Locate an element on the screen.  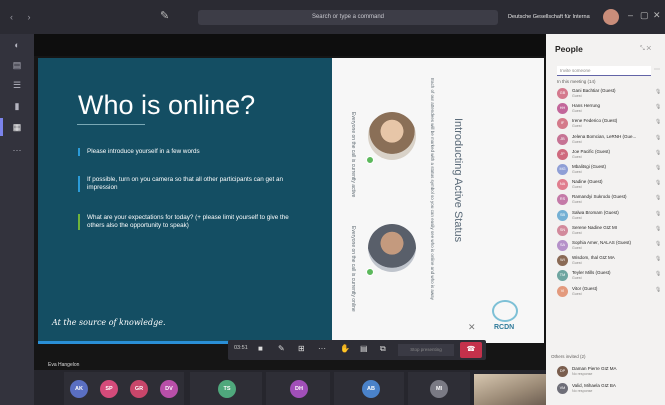
invite-input: Invite someone is located at coordinates (604, 71).